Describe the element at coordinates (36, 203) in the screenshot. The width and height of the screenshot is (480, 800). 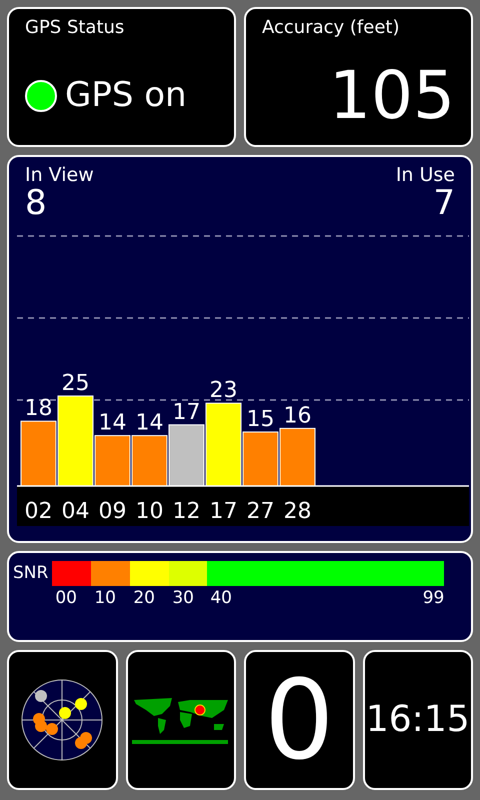
I see `in-view-count: 8` at that location.